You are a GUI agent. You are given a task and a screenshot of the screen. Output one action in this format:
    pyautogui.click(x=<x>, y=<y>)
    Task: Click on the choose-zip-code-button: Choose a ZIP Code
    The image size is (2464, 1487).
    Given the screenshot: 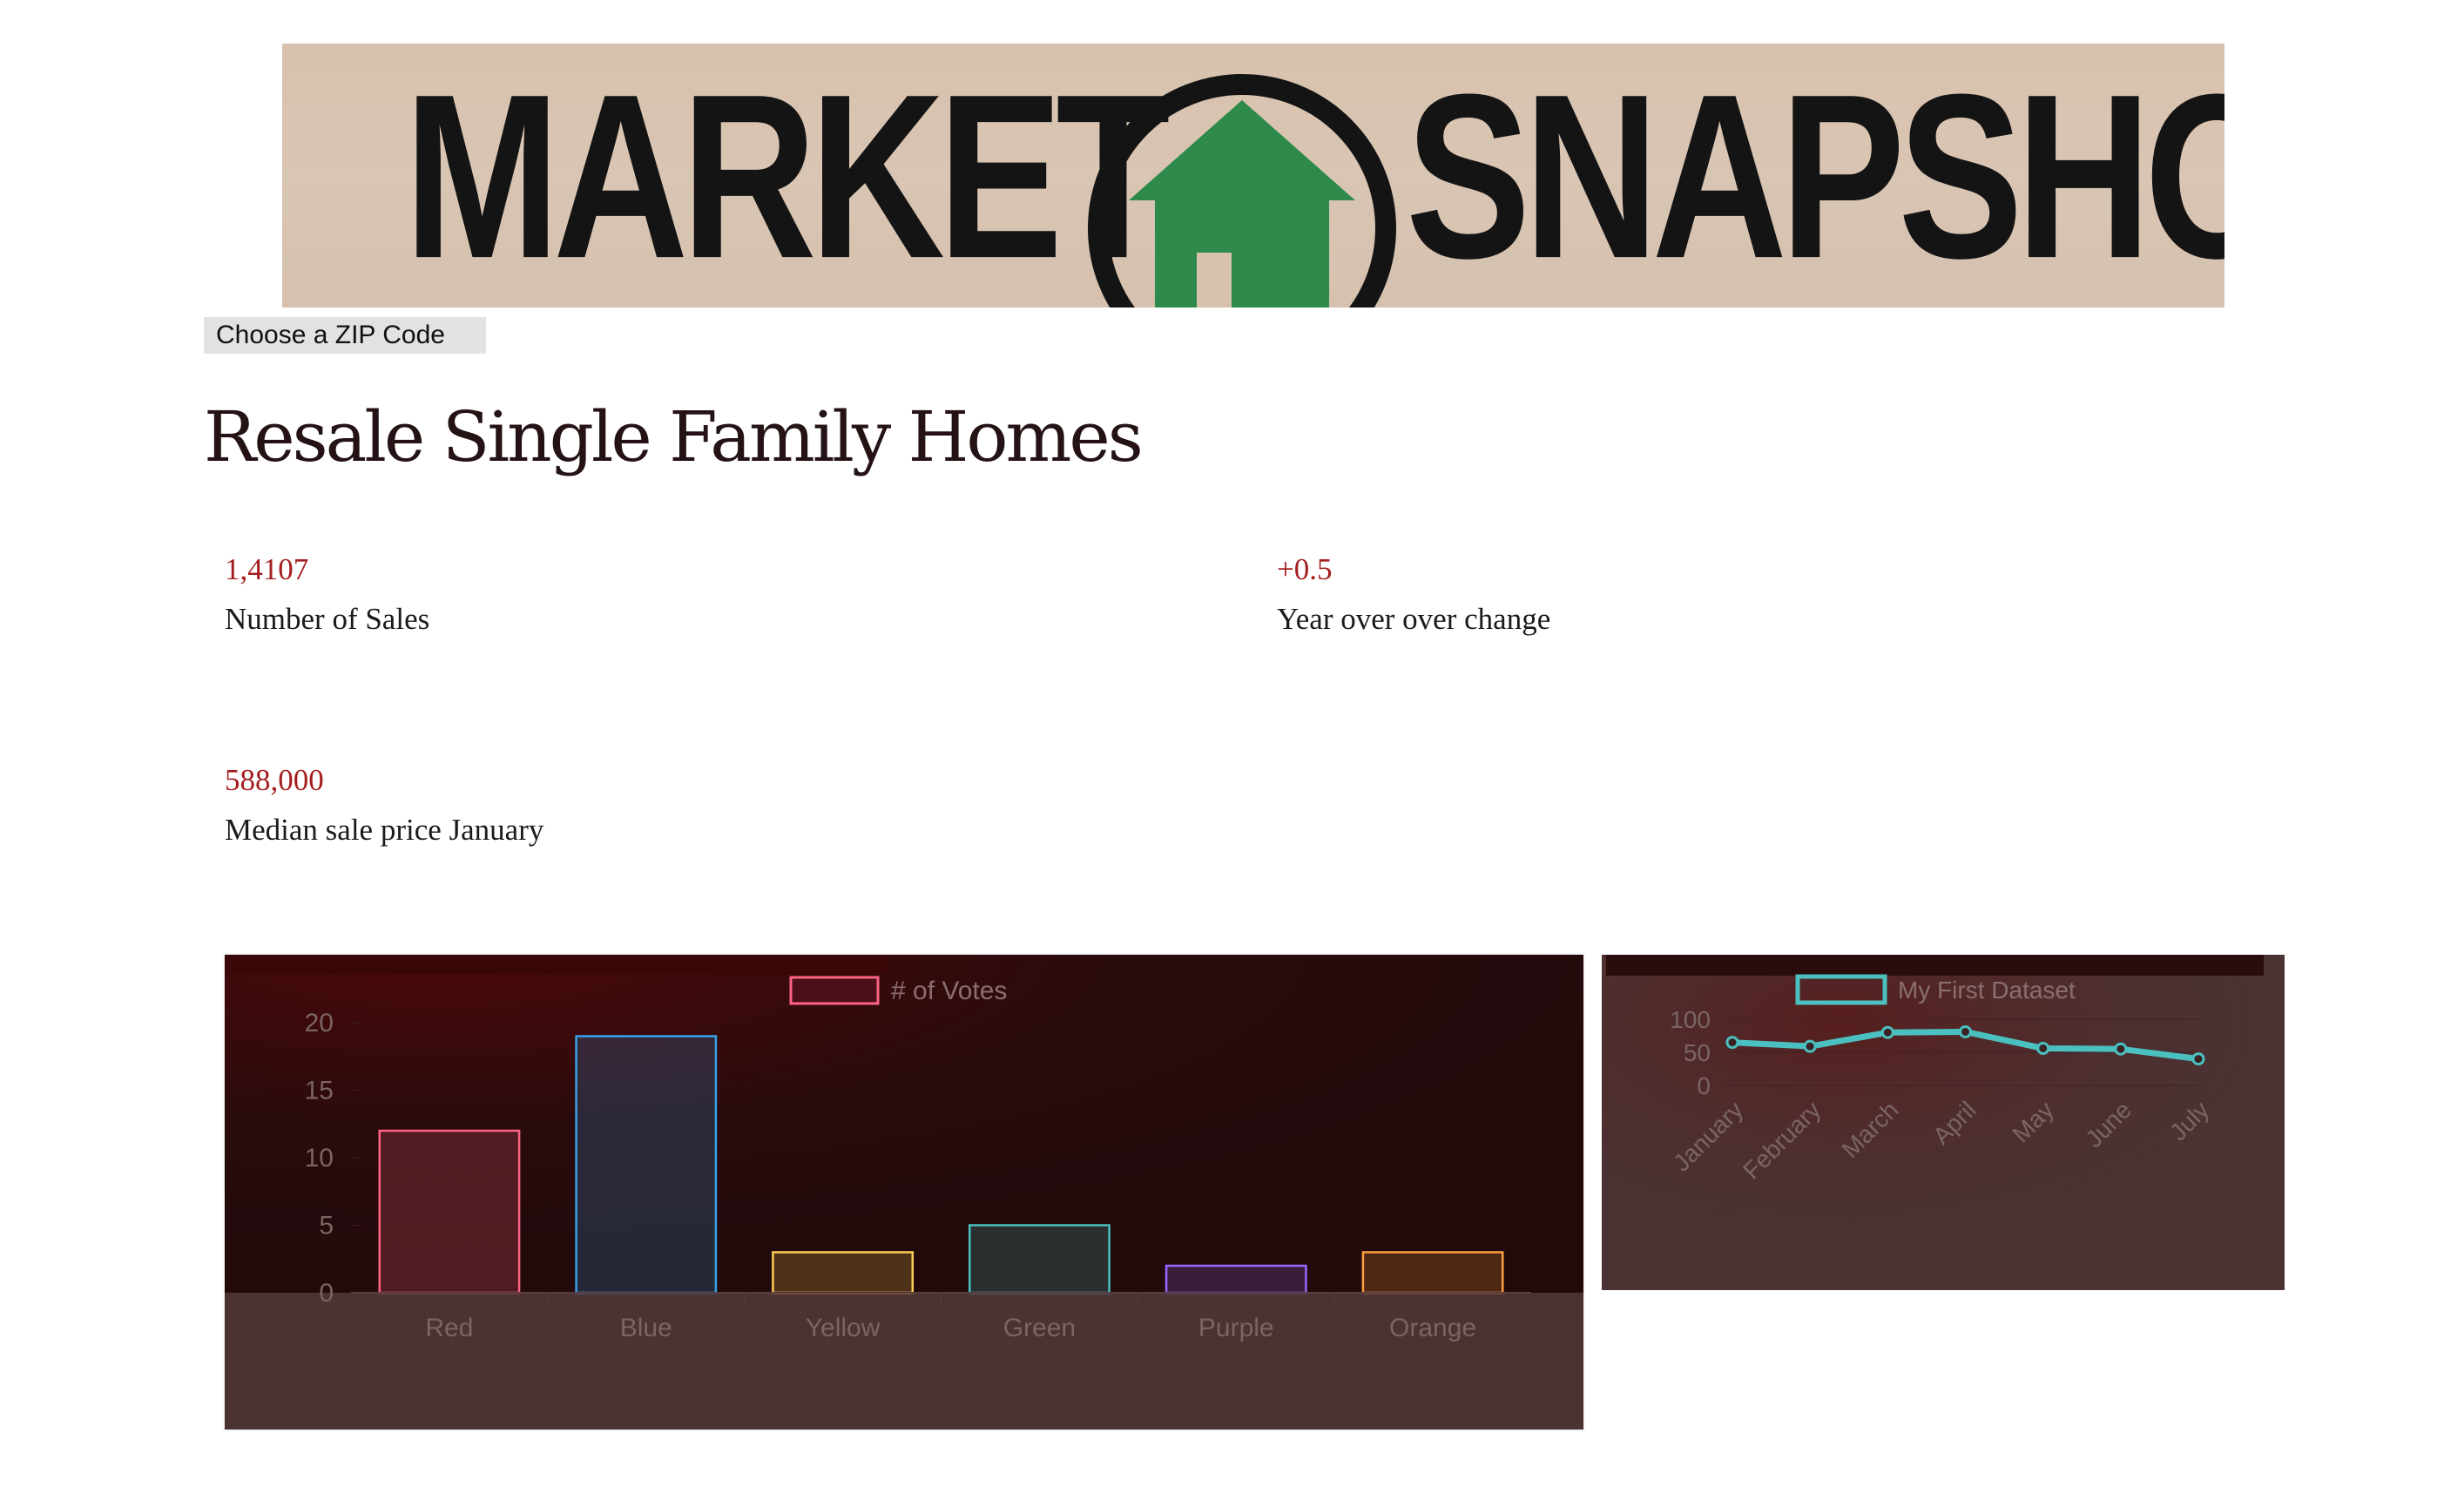 What is the action you would take?
    pyautogui.click(x=345, y=336)
    